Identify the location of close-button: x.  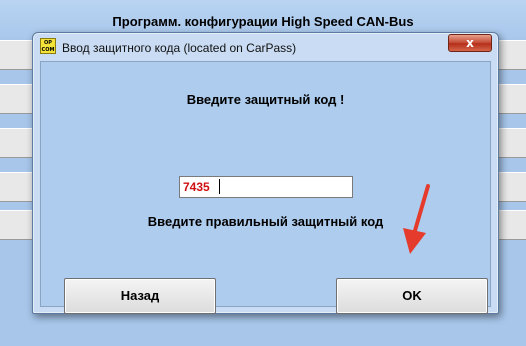
(470, 43).